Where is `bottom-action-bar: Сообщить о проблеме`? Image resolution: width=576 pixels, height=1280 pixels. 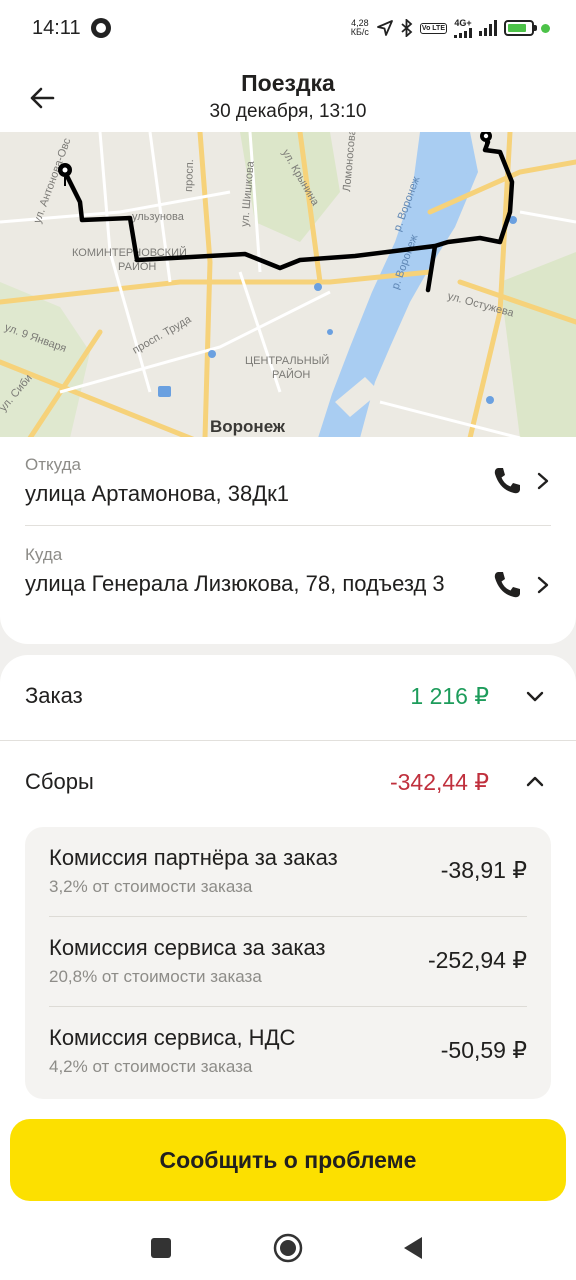
bottom-action-bar: Сообщить о проблеме is located at coordinates (288, 1160).